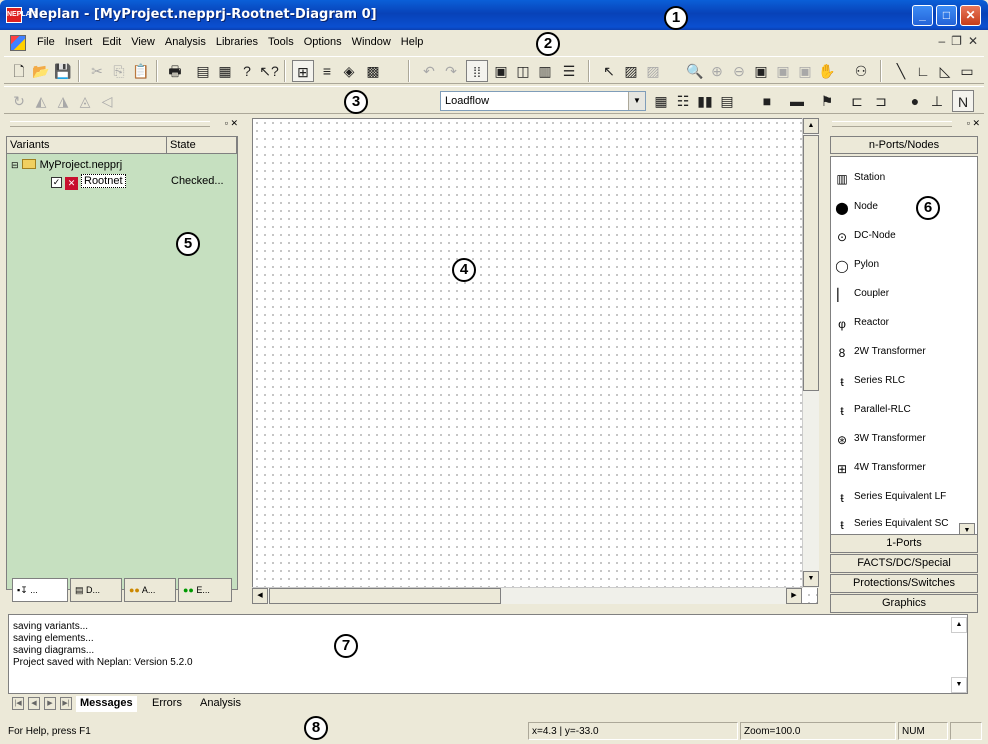 The image size is (988, 744). Describe the element at coordinates (857, 265) in the screenshot. I see `symbol-pylon: ◯ Pylon` at that location.